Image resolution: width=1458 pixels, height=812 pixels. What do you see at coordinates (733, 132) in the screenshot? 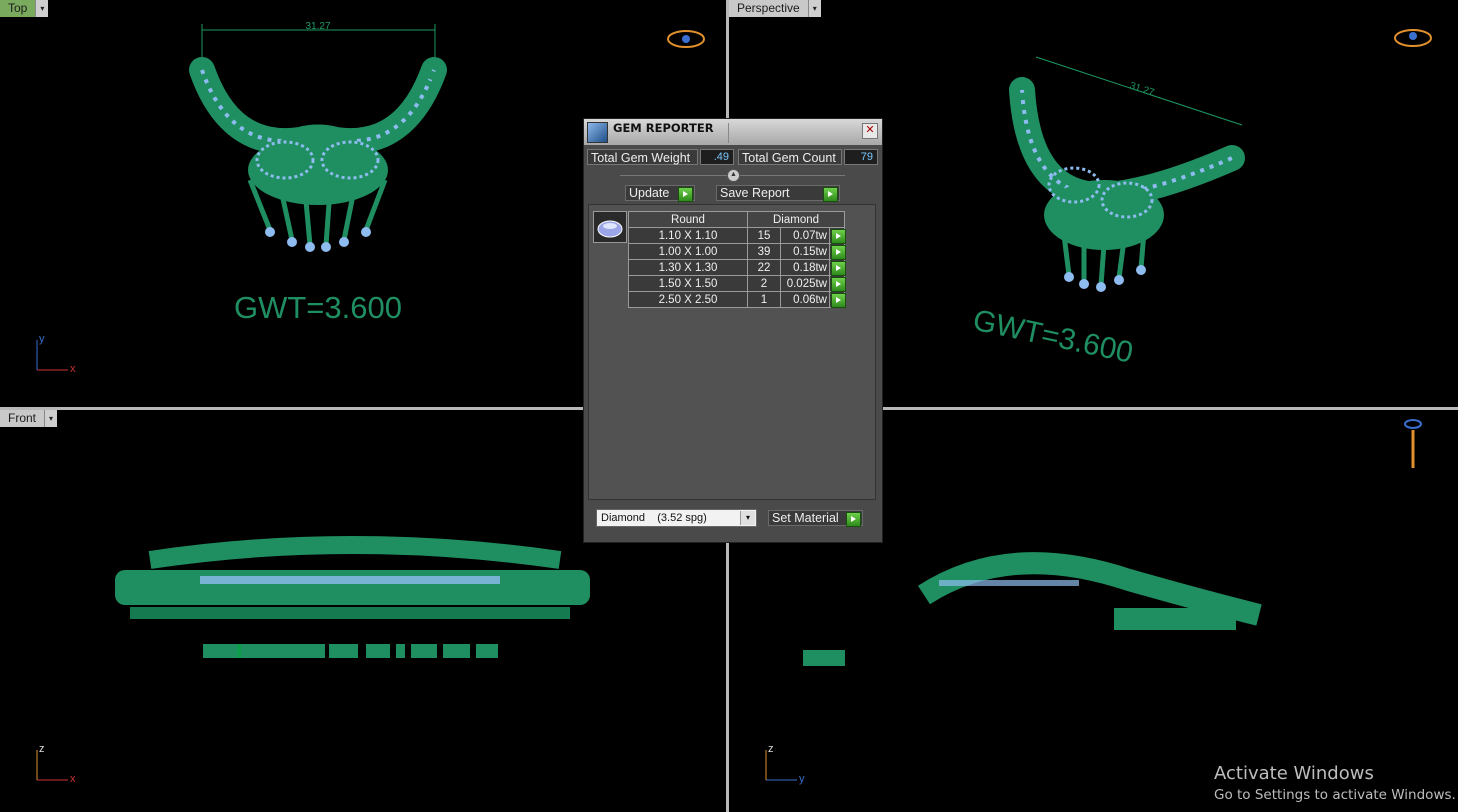
I see `gem-reporter-titlebar: GEM REPORTER ✕` at bounding box center [733, 132].